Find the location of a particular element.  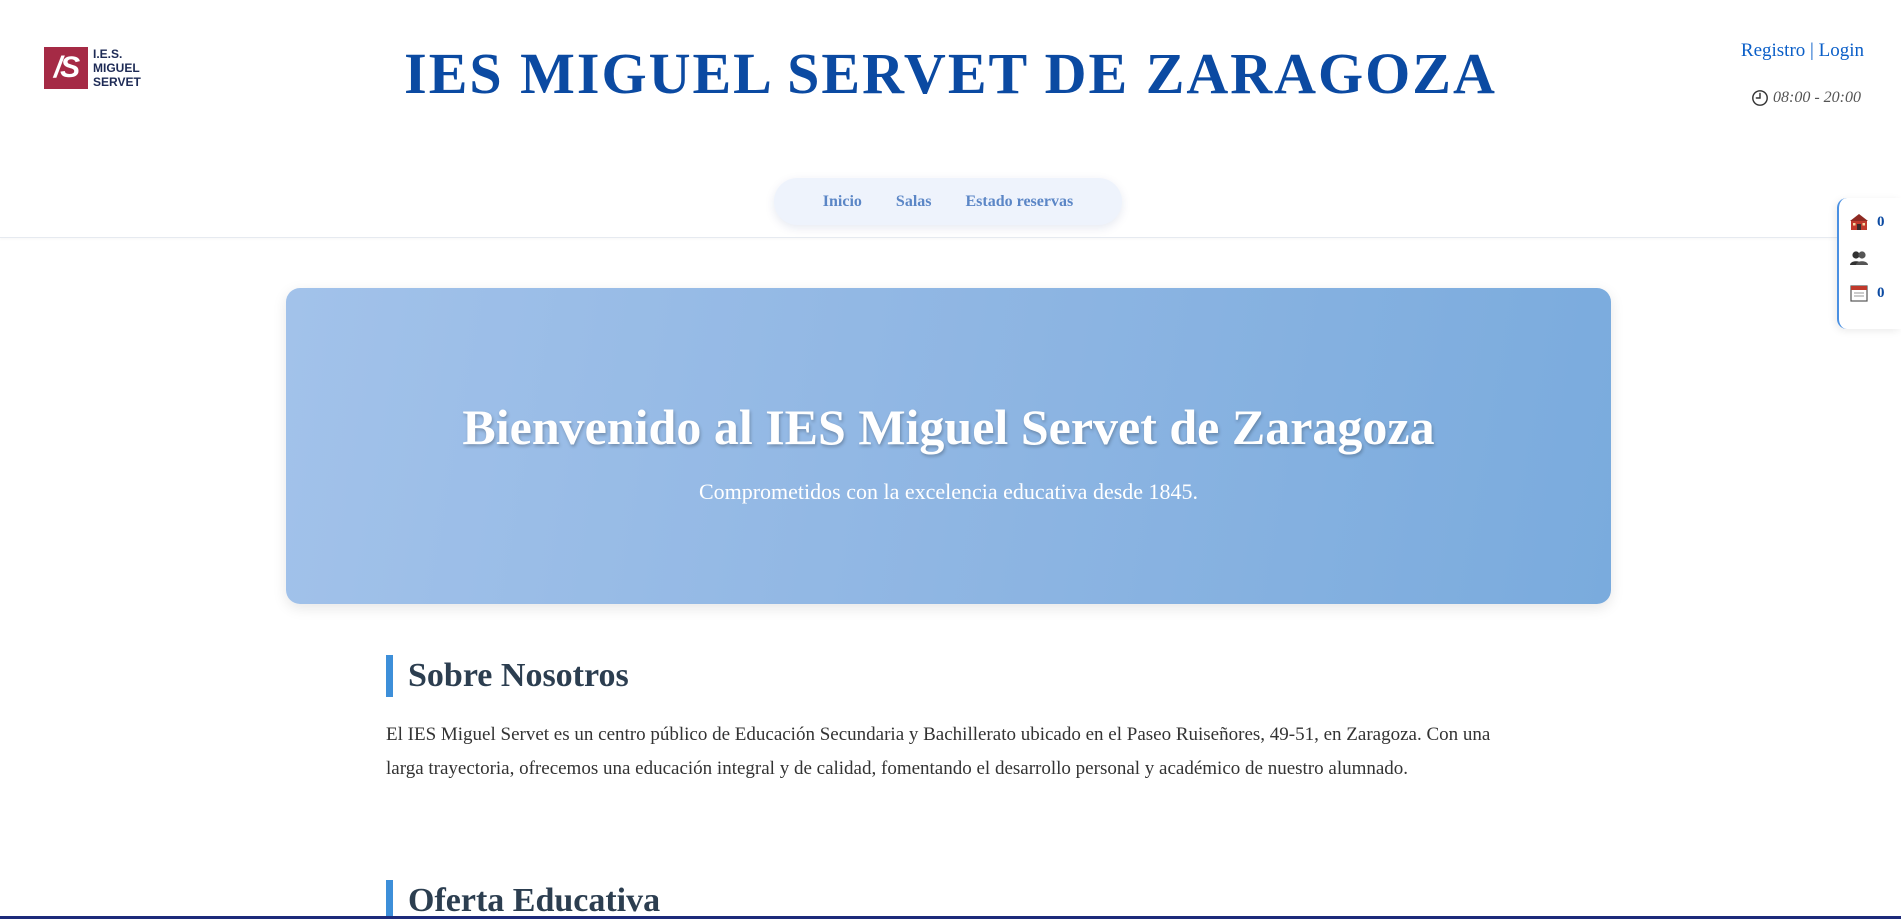

offer-section-title: Oferta Educativa is located at coordinates (523, 899).